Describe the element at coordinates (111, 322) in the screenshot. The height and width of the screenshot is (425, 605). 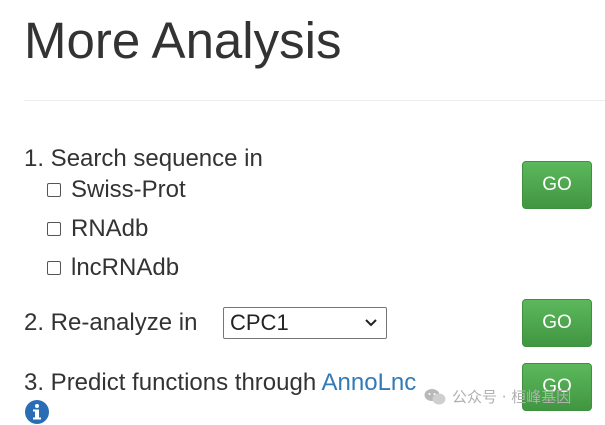
I see `reanalyze-label: 2. Re-analyze in` at that location.